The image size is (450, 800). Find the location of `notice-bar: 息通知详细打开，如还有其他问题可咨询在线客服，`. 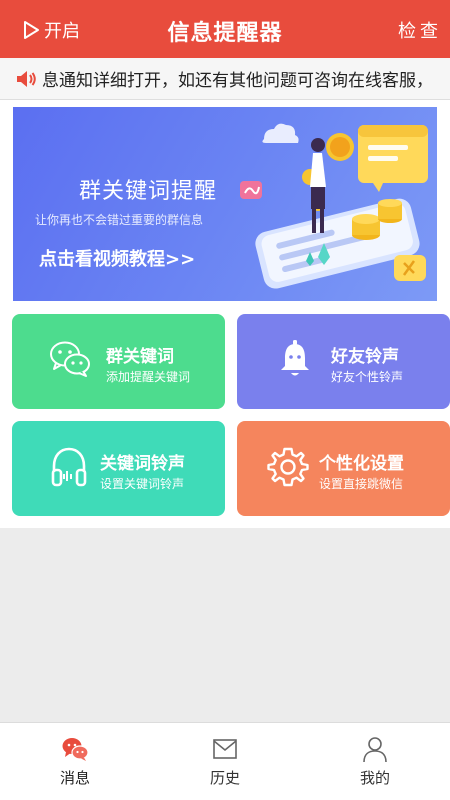

notice-bar: 息通知详细打开，如还有其他问题可咨询在线客服， is located at coordinates (225, 79).